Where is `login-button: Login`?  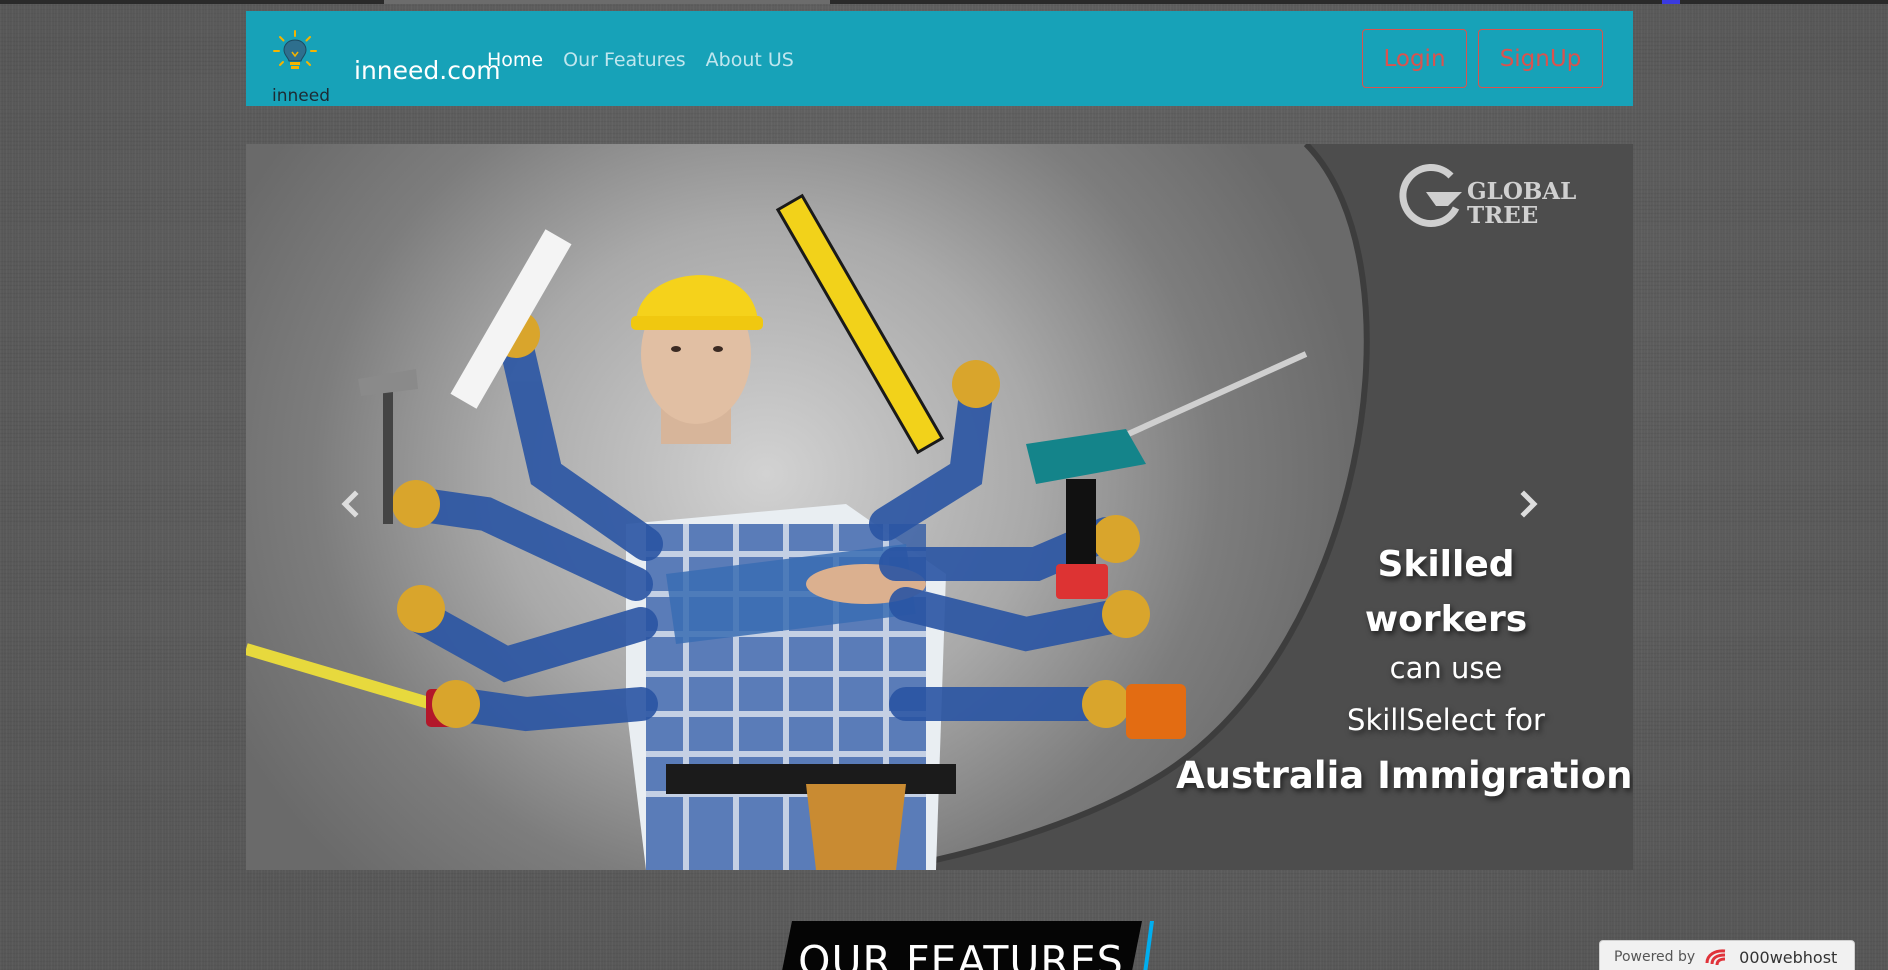
login-button: Login is located at coordinates (1414, 58).